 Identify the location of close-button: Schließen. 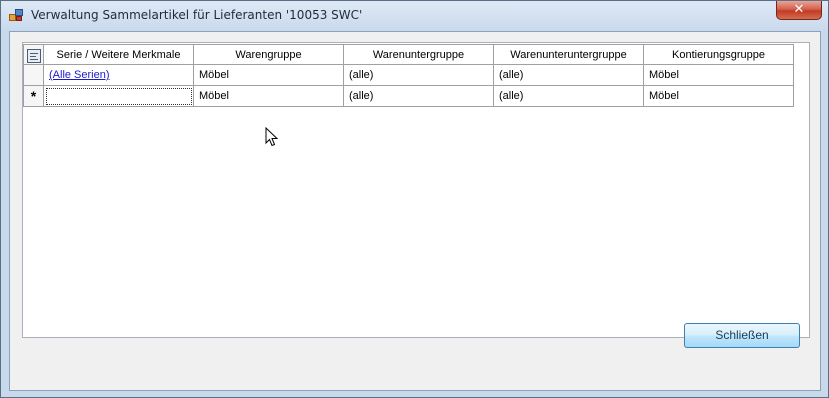
(742, 335).